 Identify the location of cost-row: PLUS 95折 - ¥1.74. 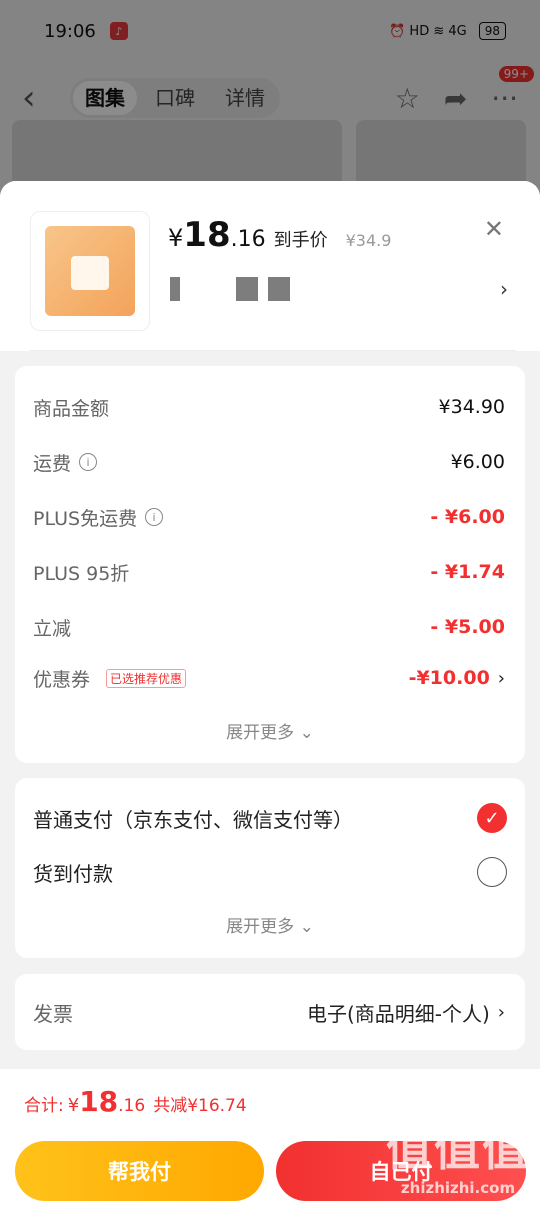
(269, 572).